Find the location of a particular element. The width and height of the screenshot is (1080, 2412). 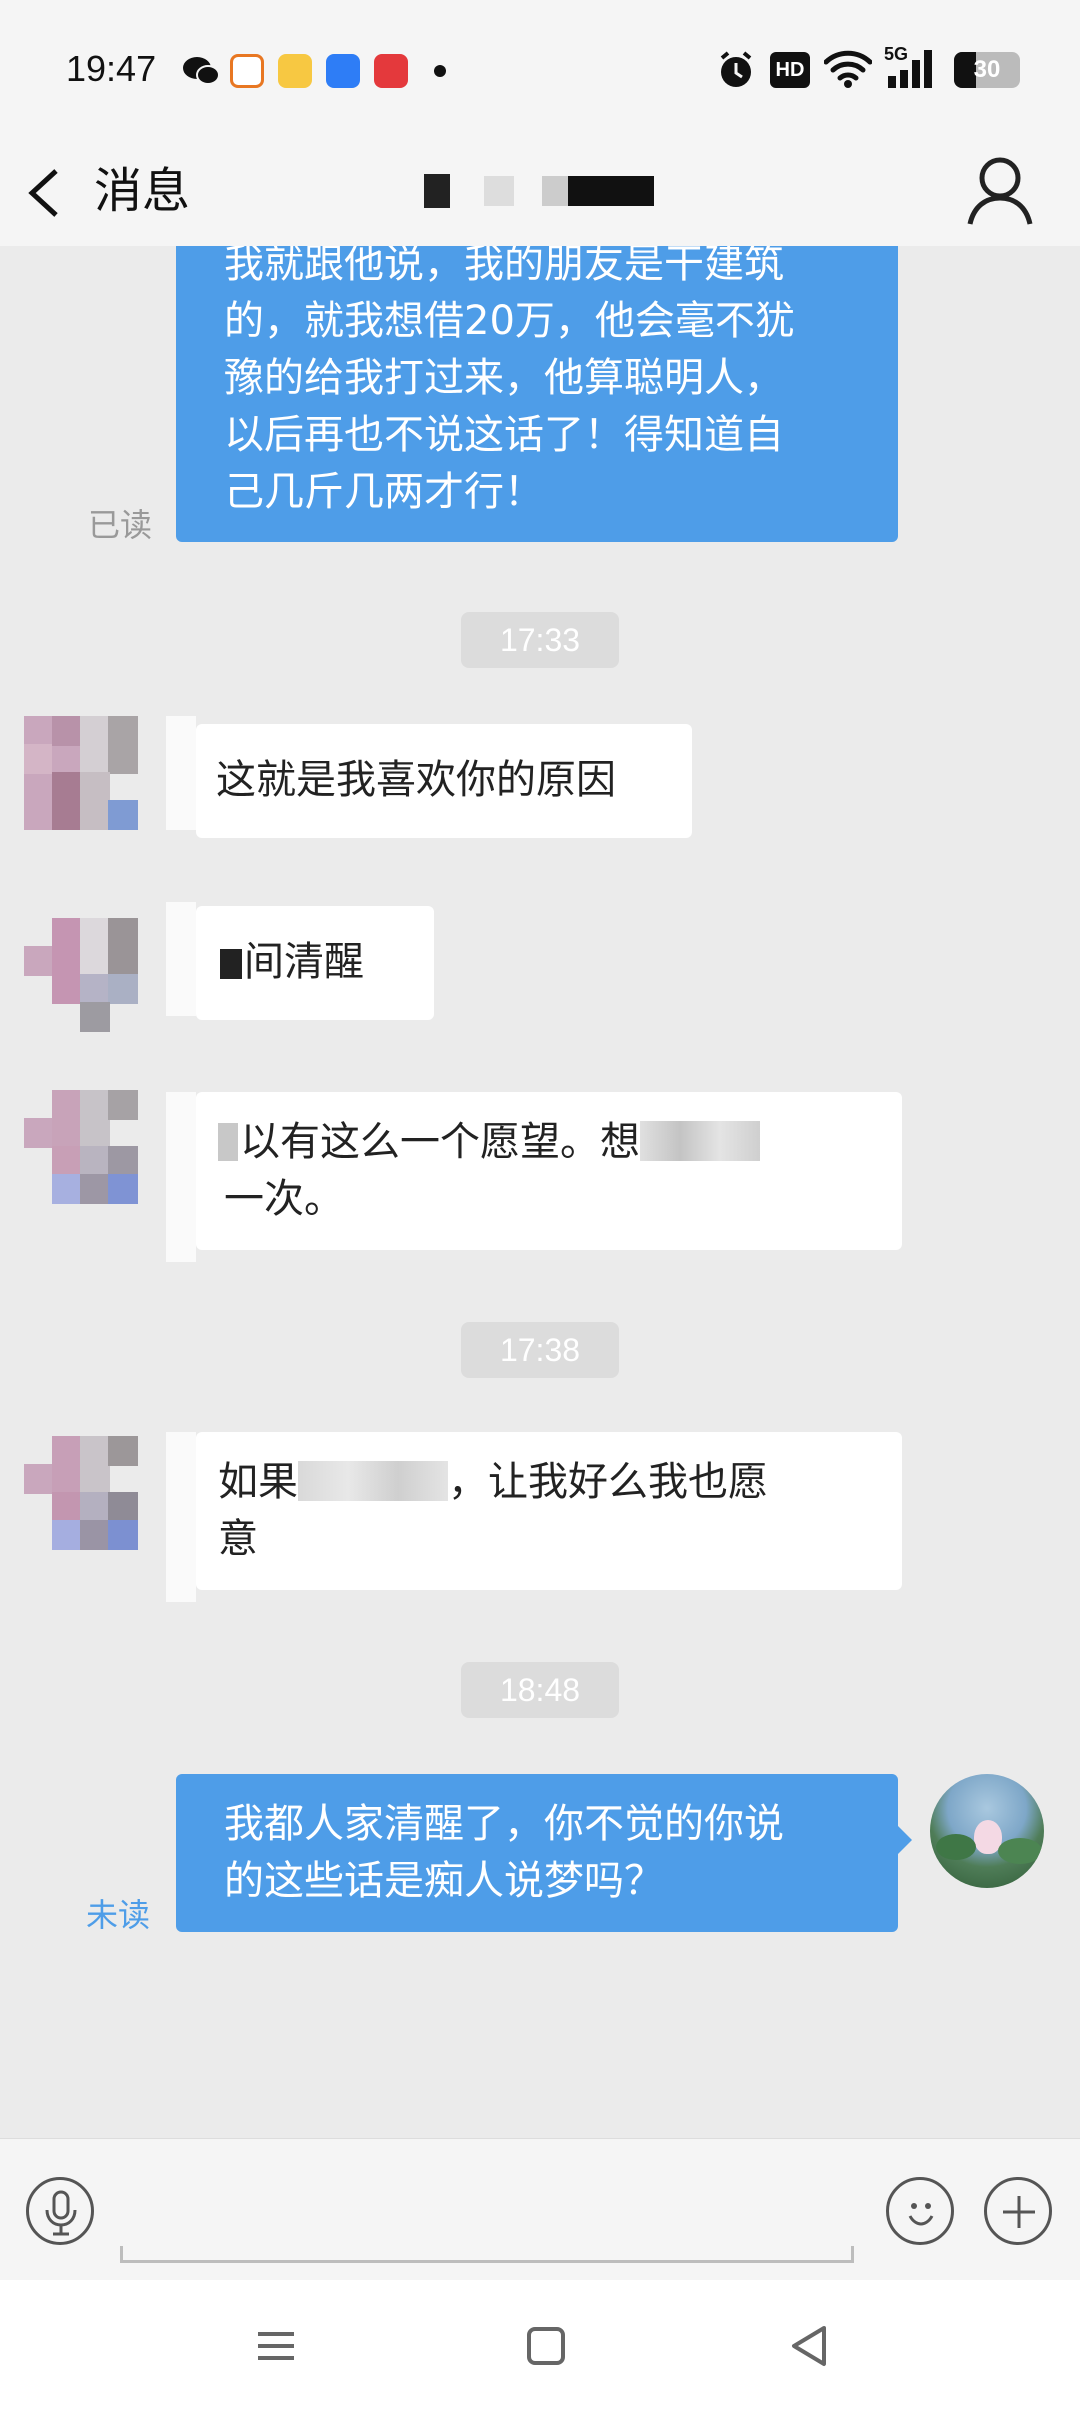

unread-receipt: 未读 is located at coordinates (118, 1915).